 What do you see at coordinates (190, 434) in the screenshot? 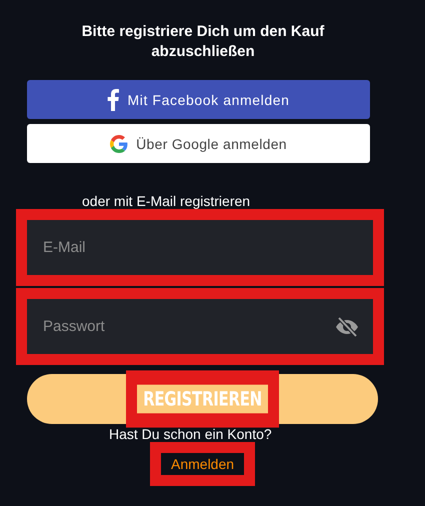
I see `account-prompt: Hast Du schon ein Konto?` at bounding box center [190, 434].